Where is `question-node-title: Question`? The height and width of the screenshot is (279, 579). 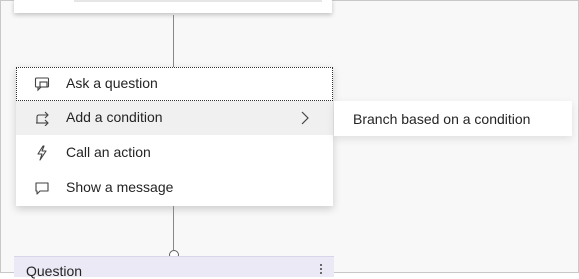 question-node-title: Question is located at coordinates (54, 271).